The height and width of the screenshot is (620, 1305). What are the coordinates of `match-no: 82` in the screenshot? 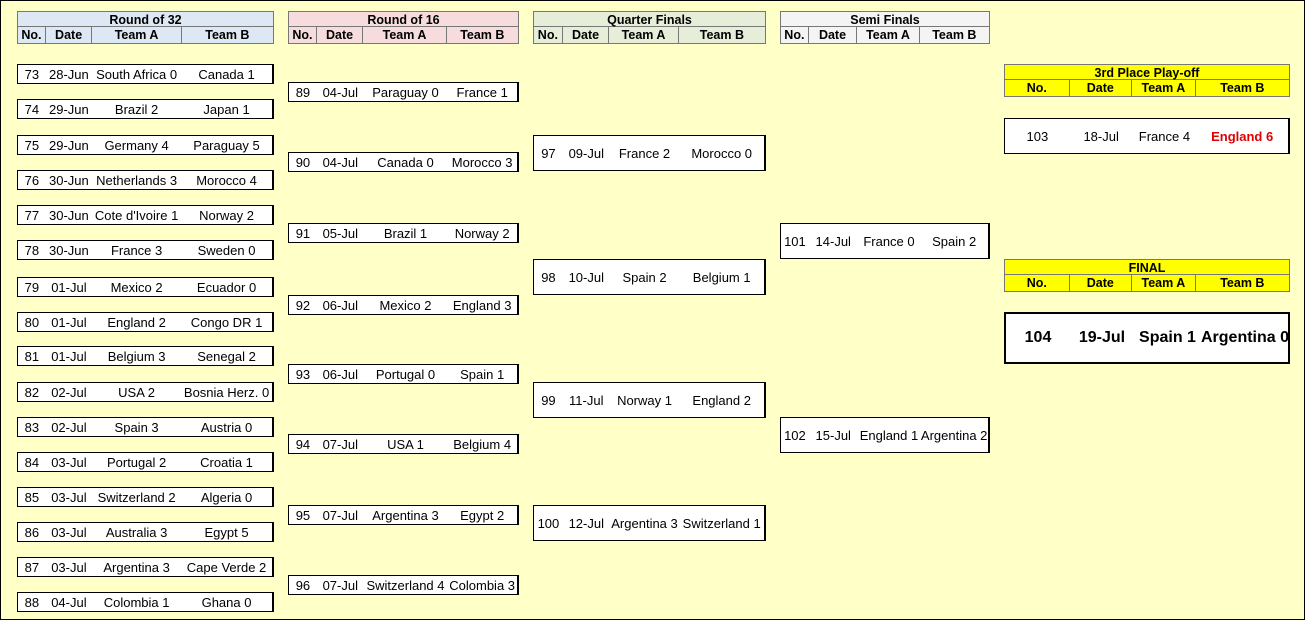 It's located at (32, 392).